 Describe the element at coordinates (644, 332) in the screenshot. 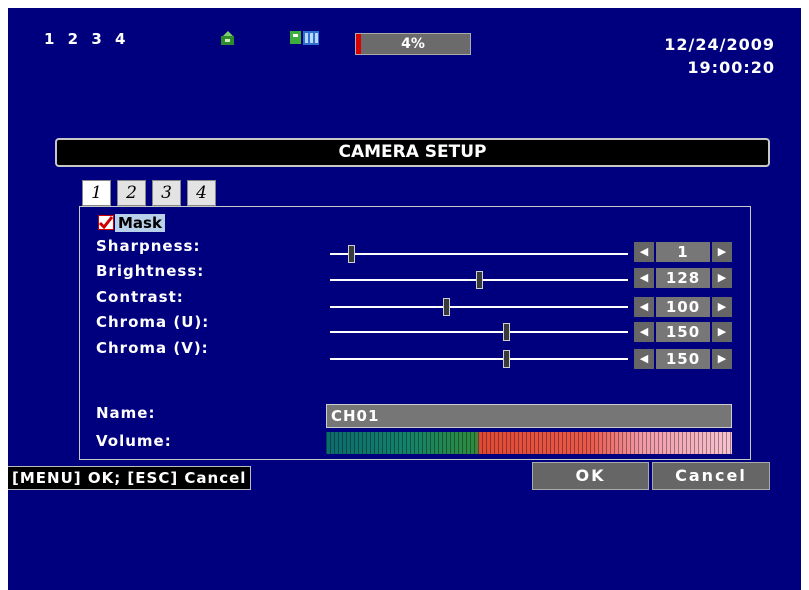

I see `chroma-u-decrease-button: ◀` at that location.